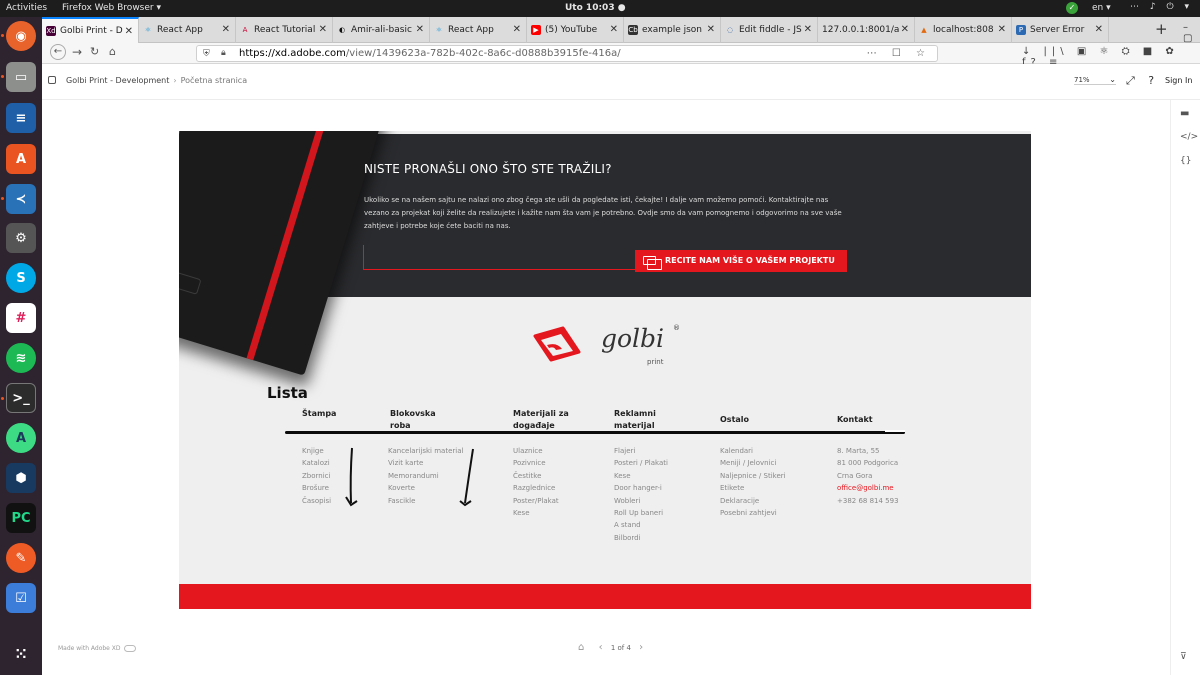 The width and height of the screenshot is (1200, 675). Describe the element at coordinates (536, 451) in the screenshot. I see `list-item: Ulaznice` at that location.